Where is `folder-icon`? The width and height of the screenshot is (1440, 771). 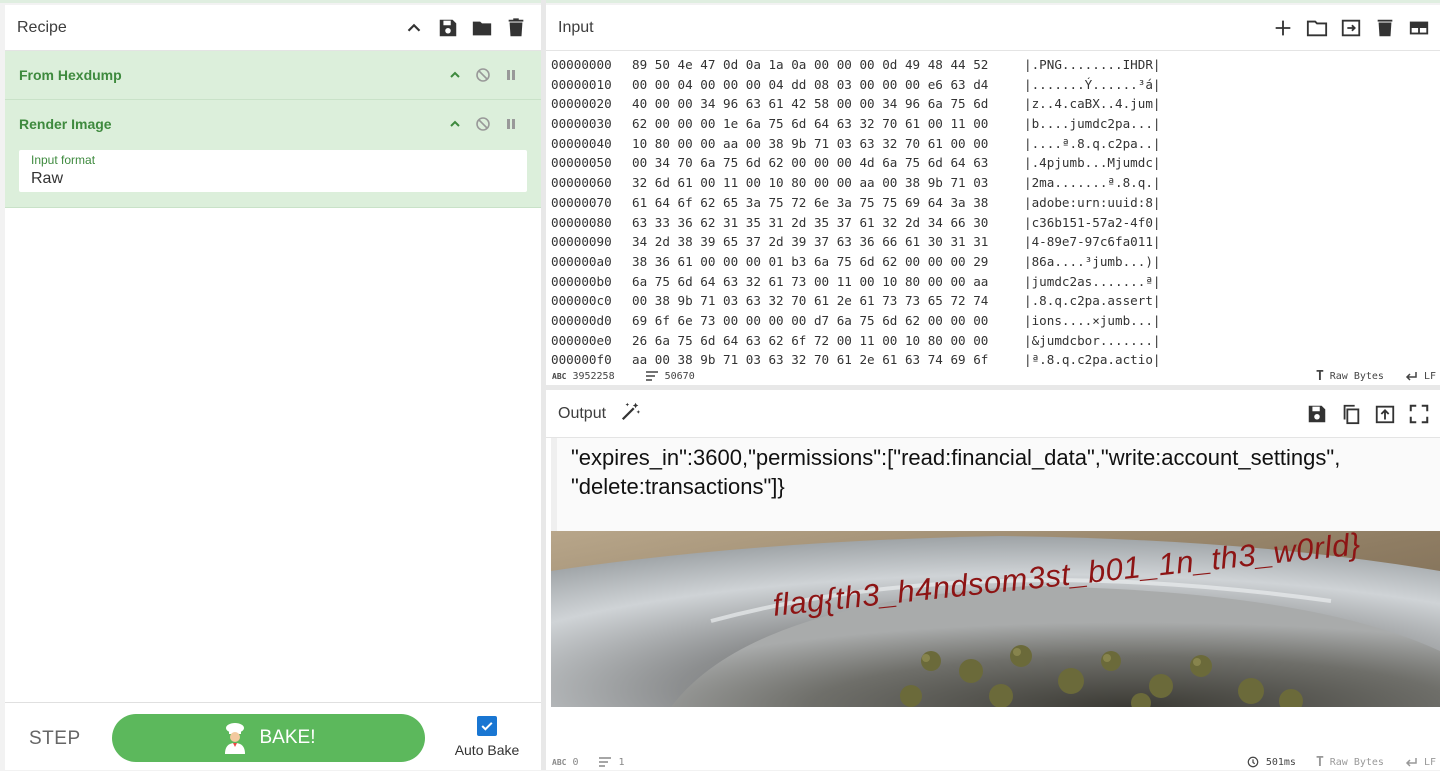
folder-icon is located at coordinates (482, 28).